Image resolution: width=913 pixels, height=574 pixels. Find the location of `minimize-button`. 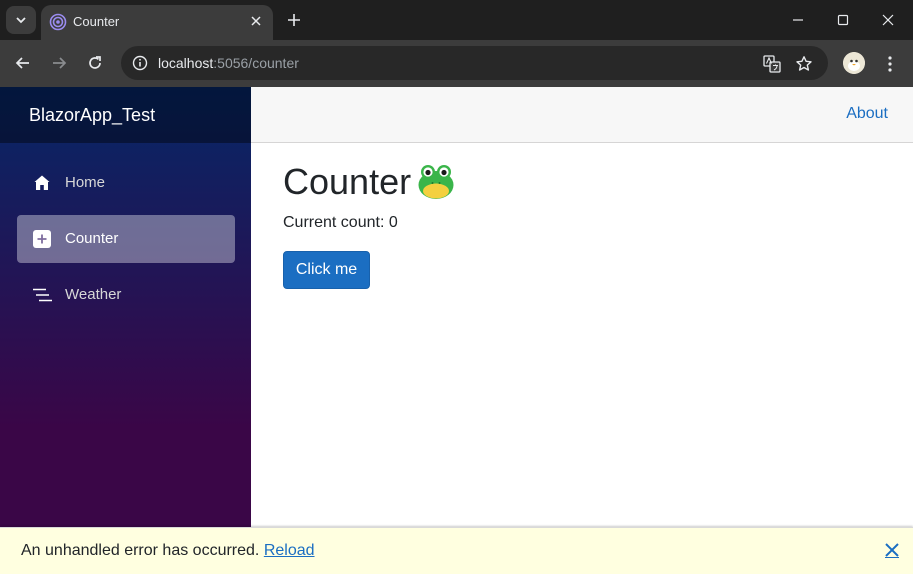

minimize-button is located at coordinates (798, 20).